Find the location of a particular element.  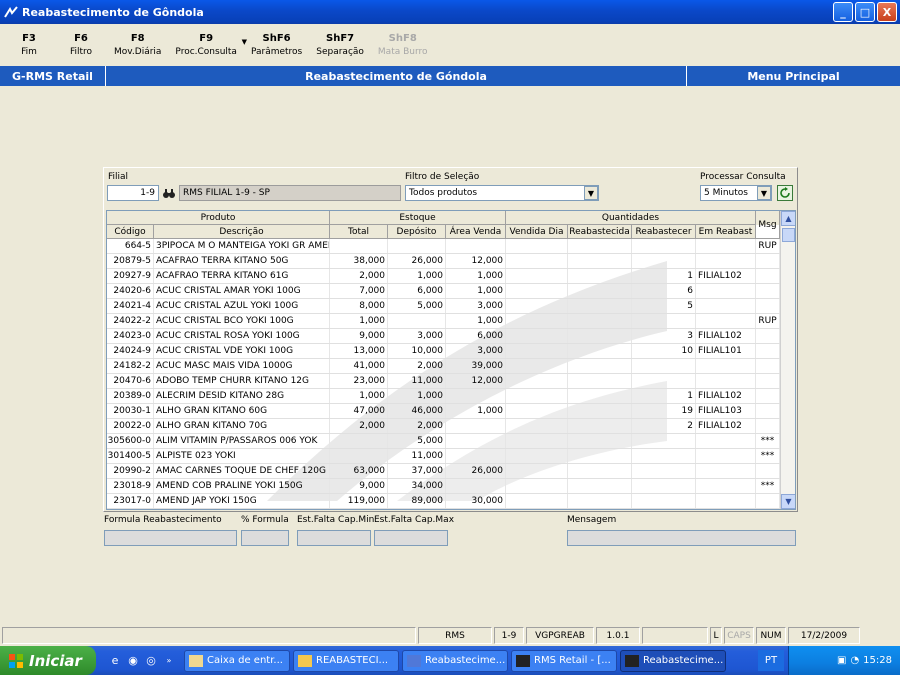

col-vendida-dia: Vendida Dia is located at coordinates (537, 232).